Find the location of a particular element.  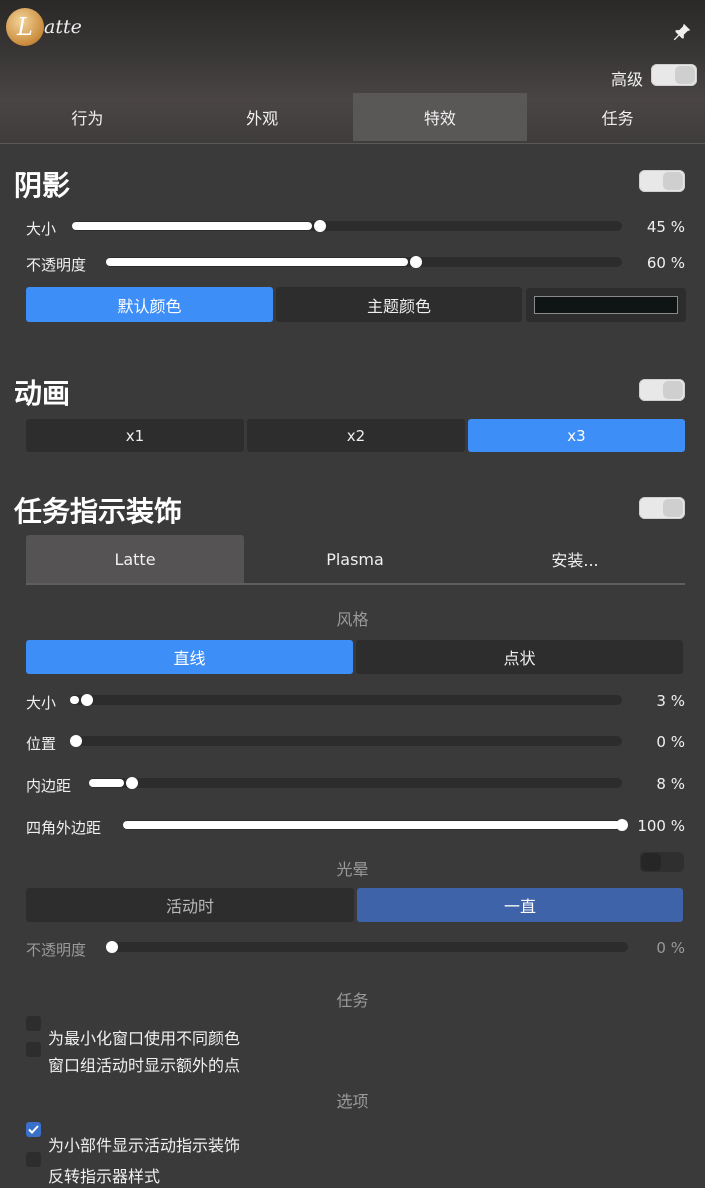

indicator-padding-handle is located at coordinates (131, 783).